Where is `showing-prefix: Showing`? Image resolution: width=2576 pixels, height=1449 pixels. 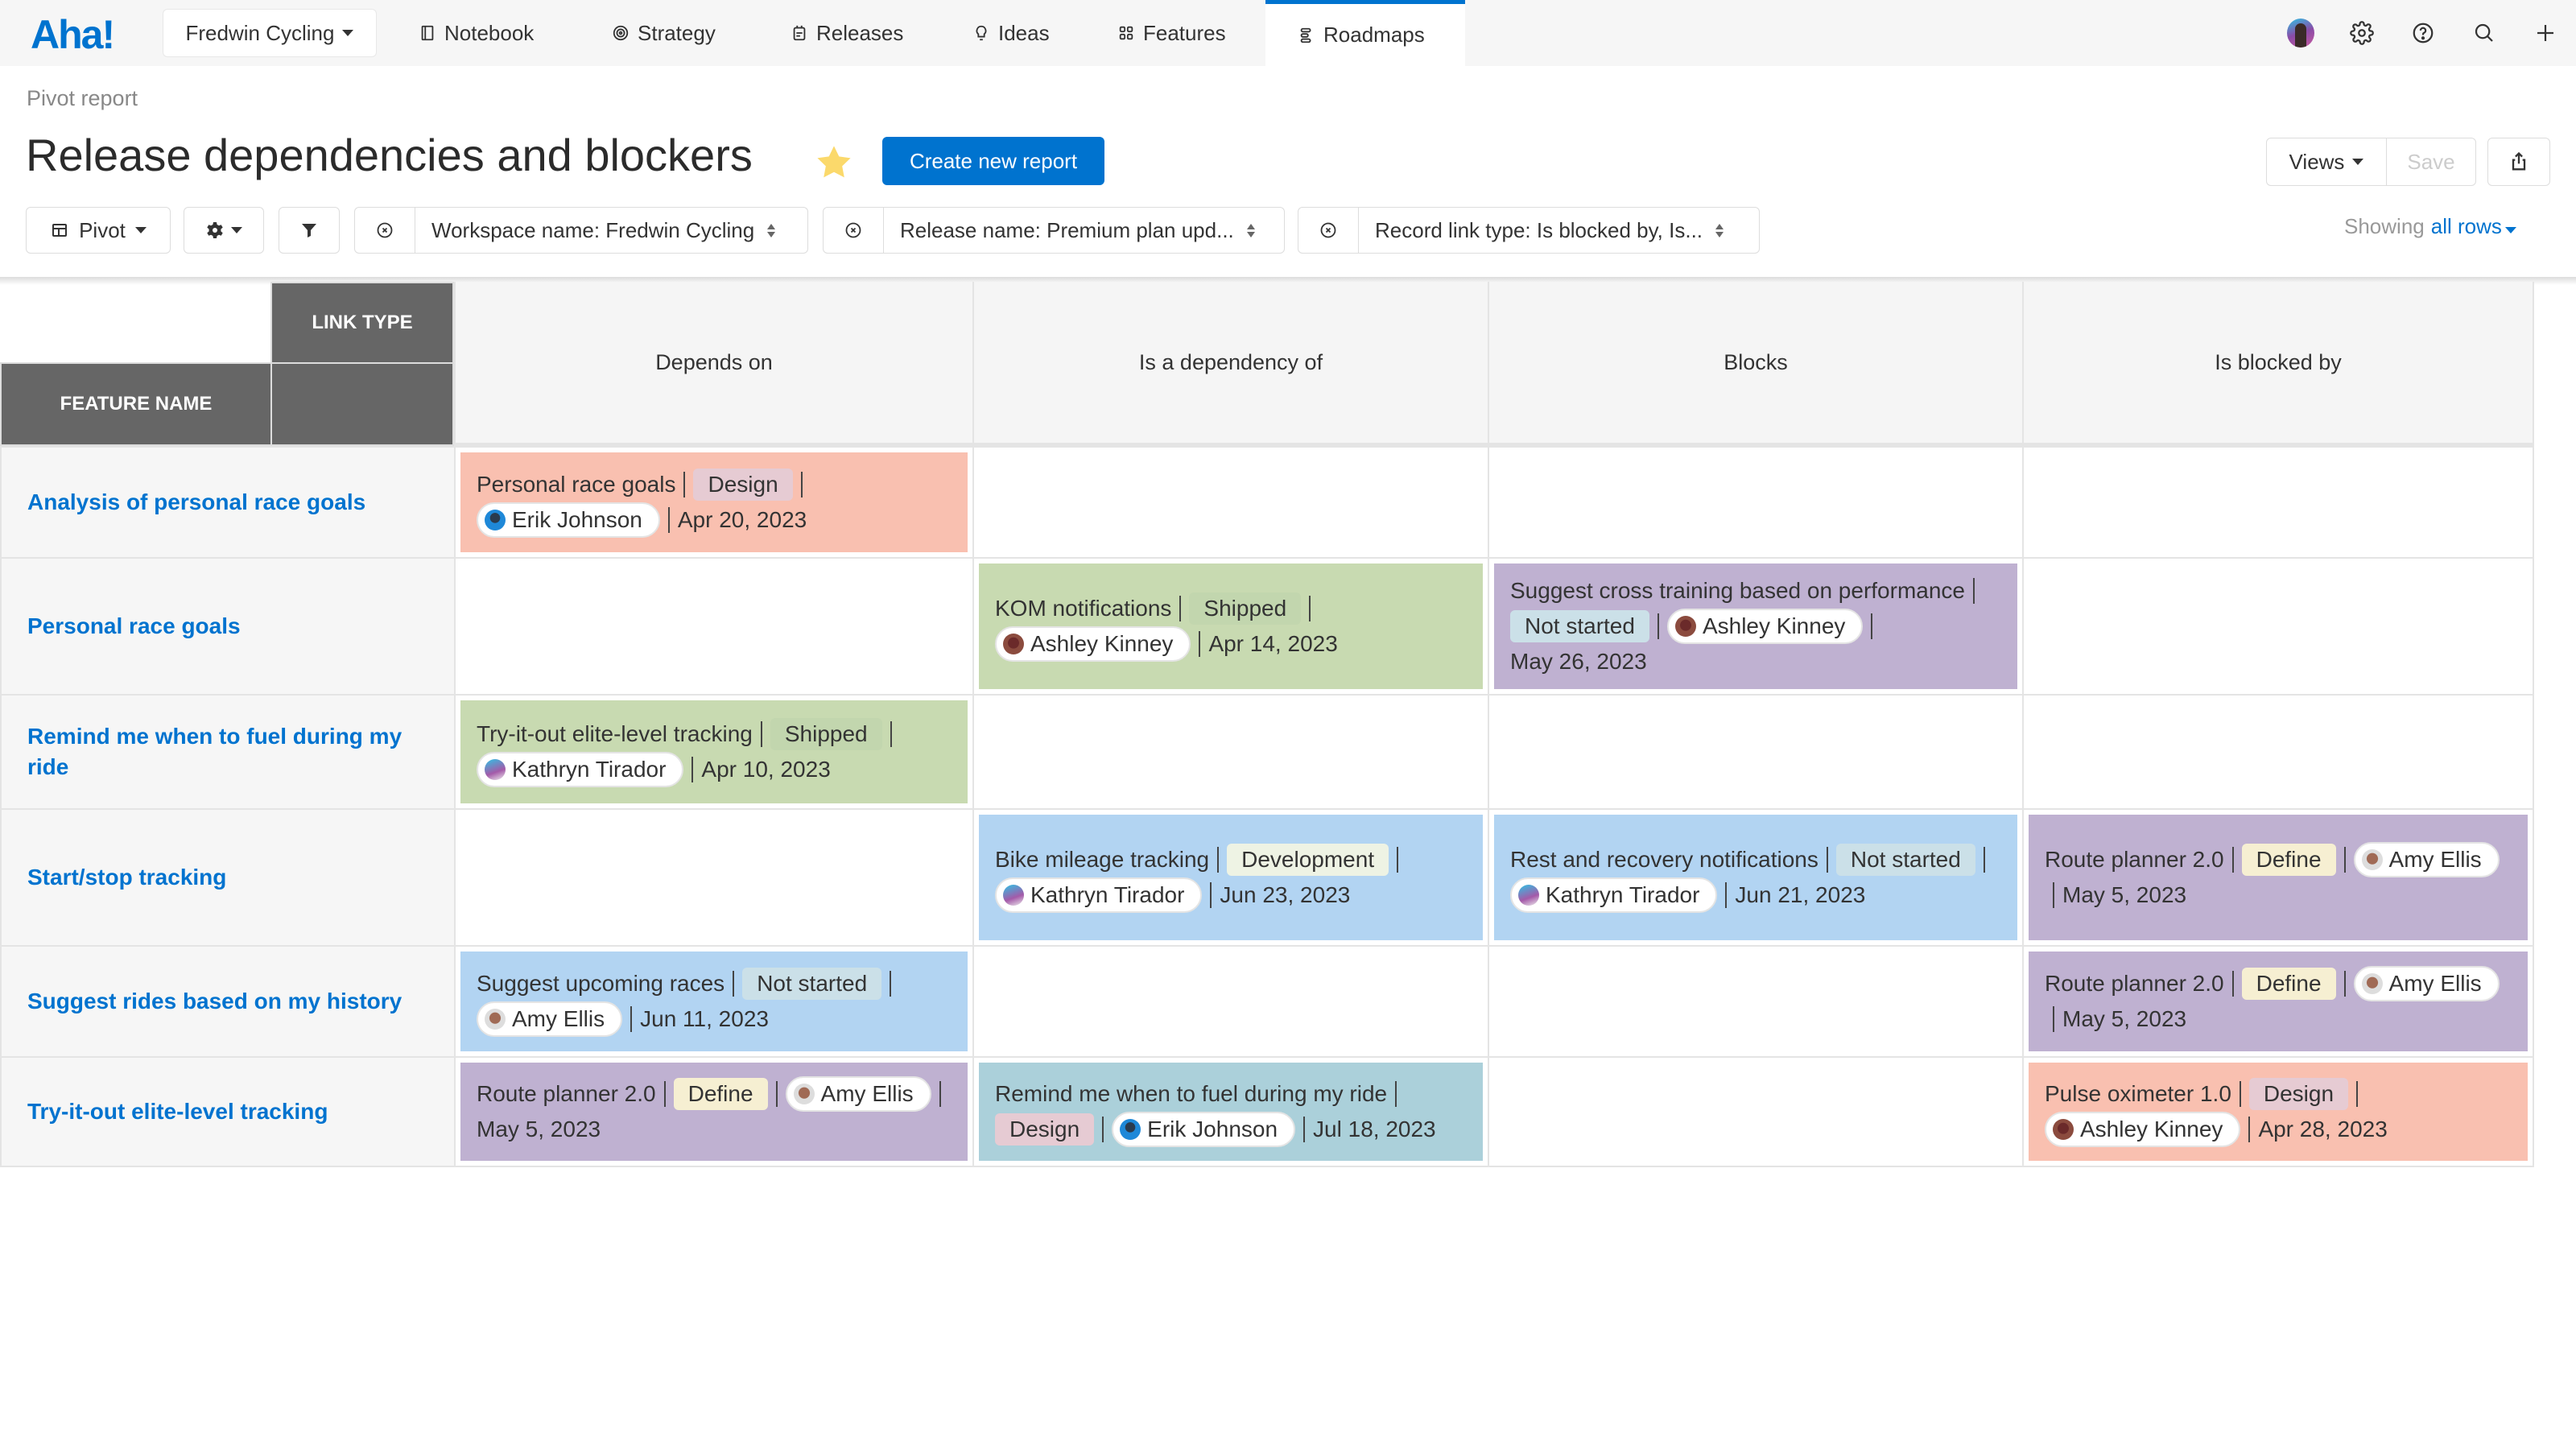
showing-prefix: Showing is located at coordinates (2384, 226).